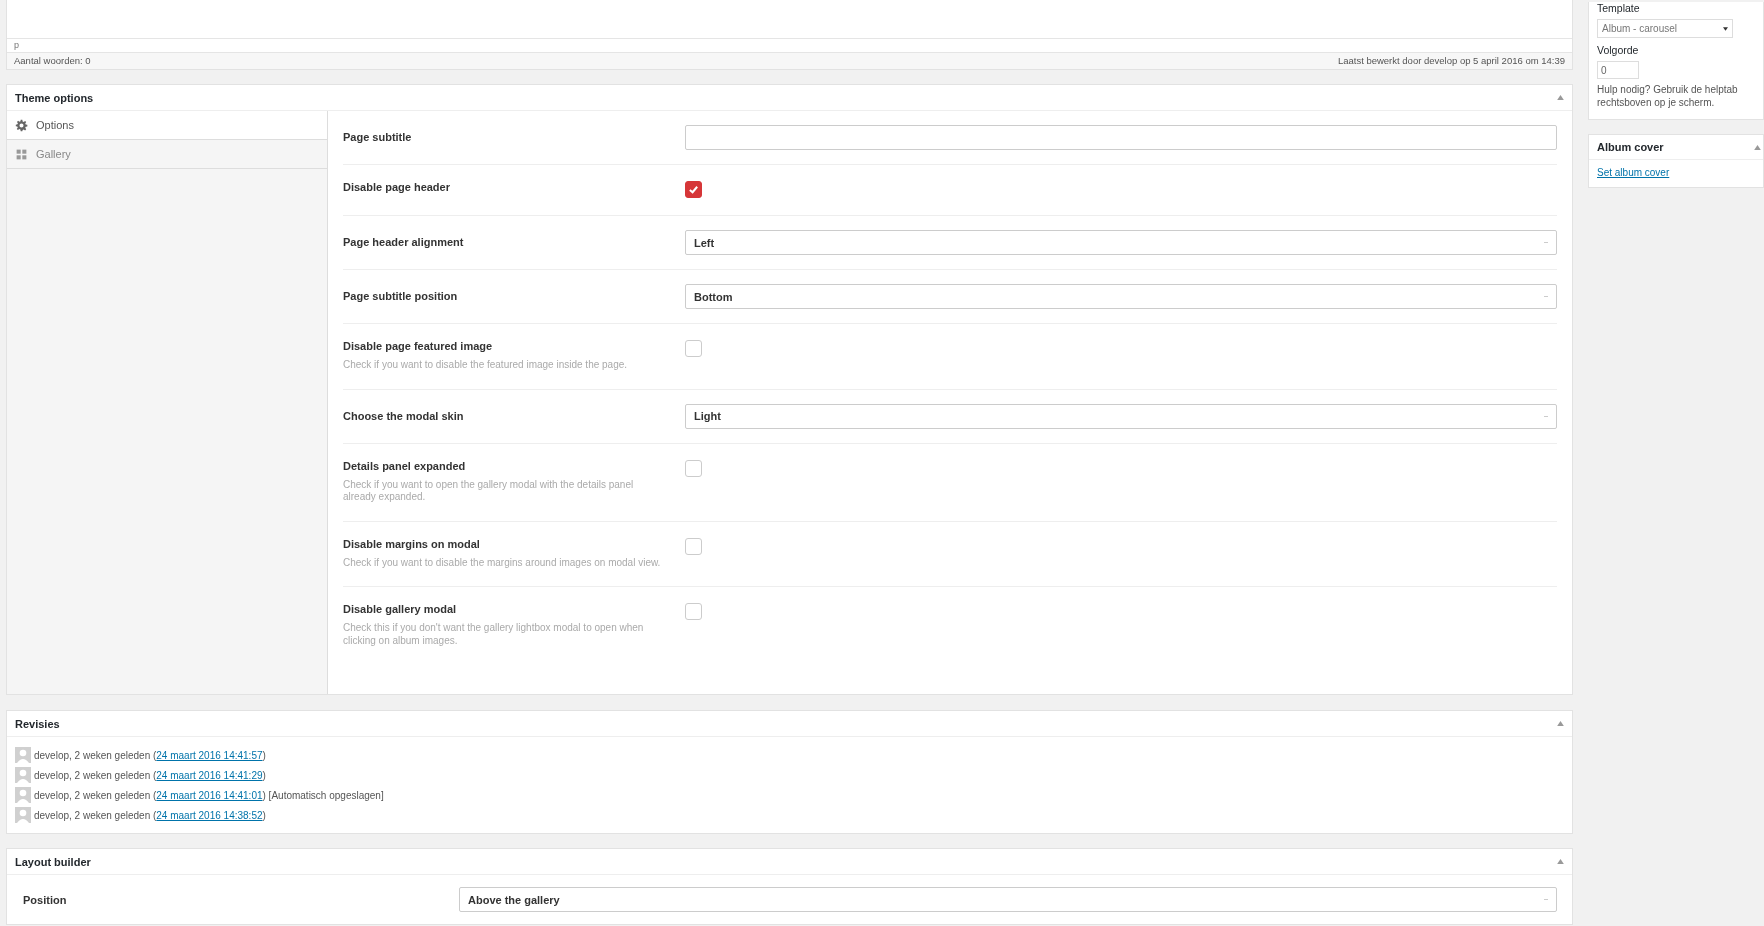  Describe the element at coordinates (1725, 28) in the screenshot. I see `caret-icon` at that location.